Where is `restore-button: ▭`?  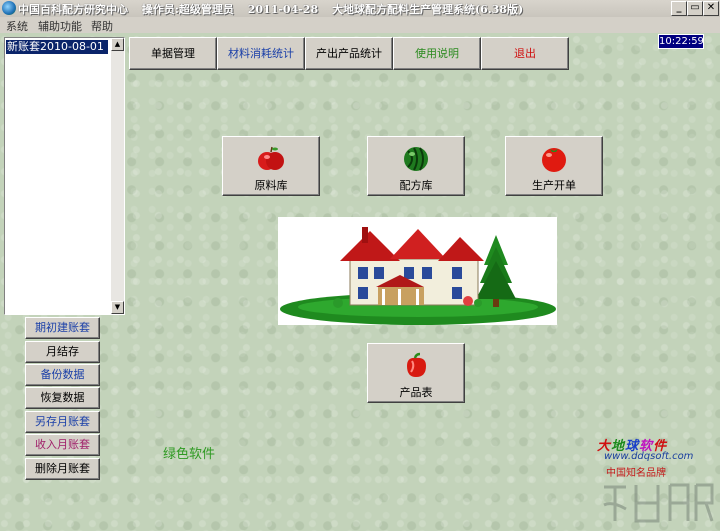 restore-button: ▭ is located at coordinates (695, 8).